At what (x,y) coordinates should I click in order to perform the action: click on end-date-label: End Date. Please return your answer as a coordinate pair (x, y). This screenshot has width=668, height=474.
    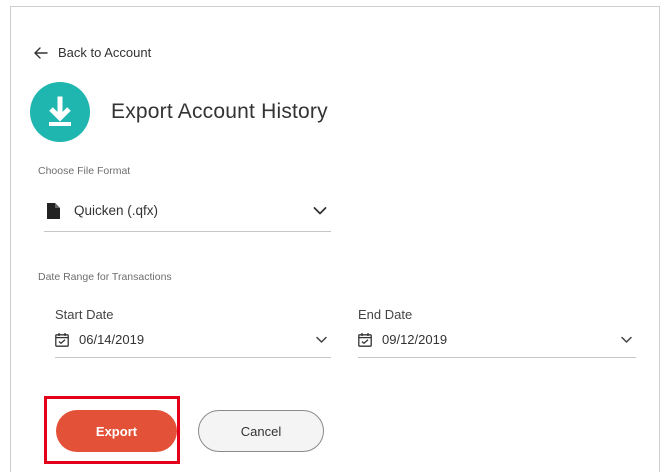
    Looking at the image, I should click on (385, 314).